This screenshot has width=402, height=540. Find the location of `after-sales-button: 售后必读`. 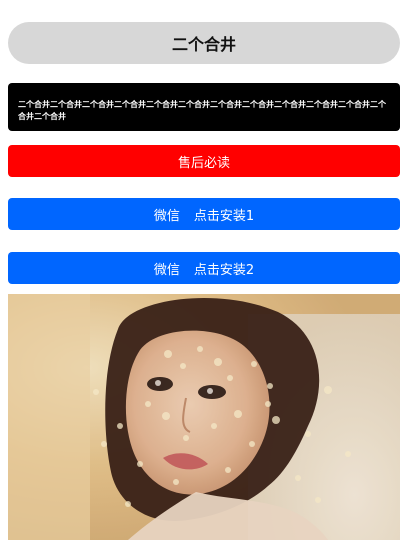

after-sales-button: 售后必读 is located at coordinates (204, 161).